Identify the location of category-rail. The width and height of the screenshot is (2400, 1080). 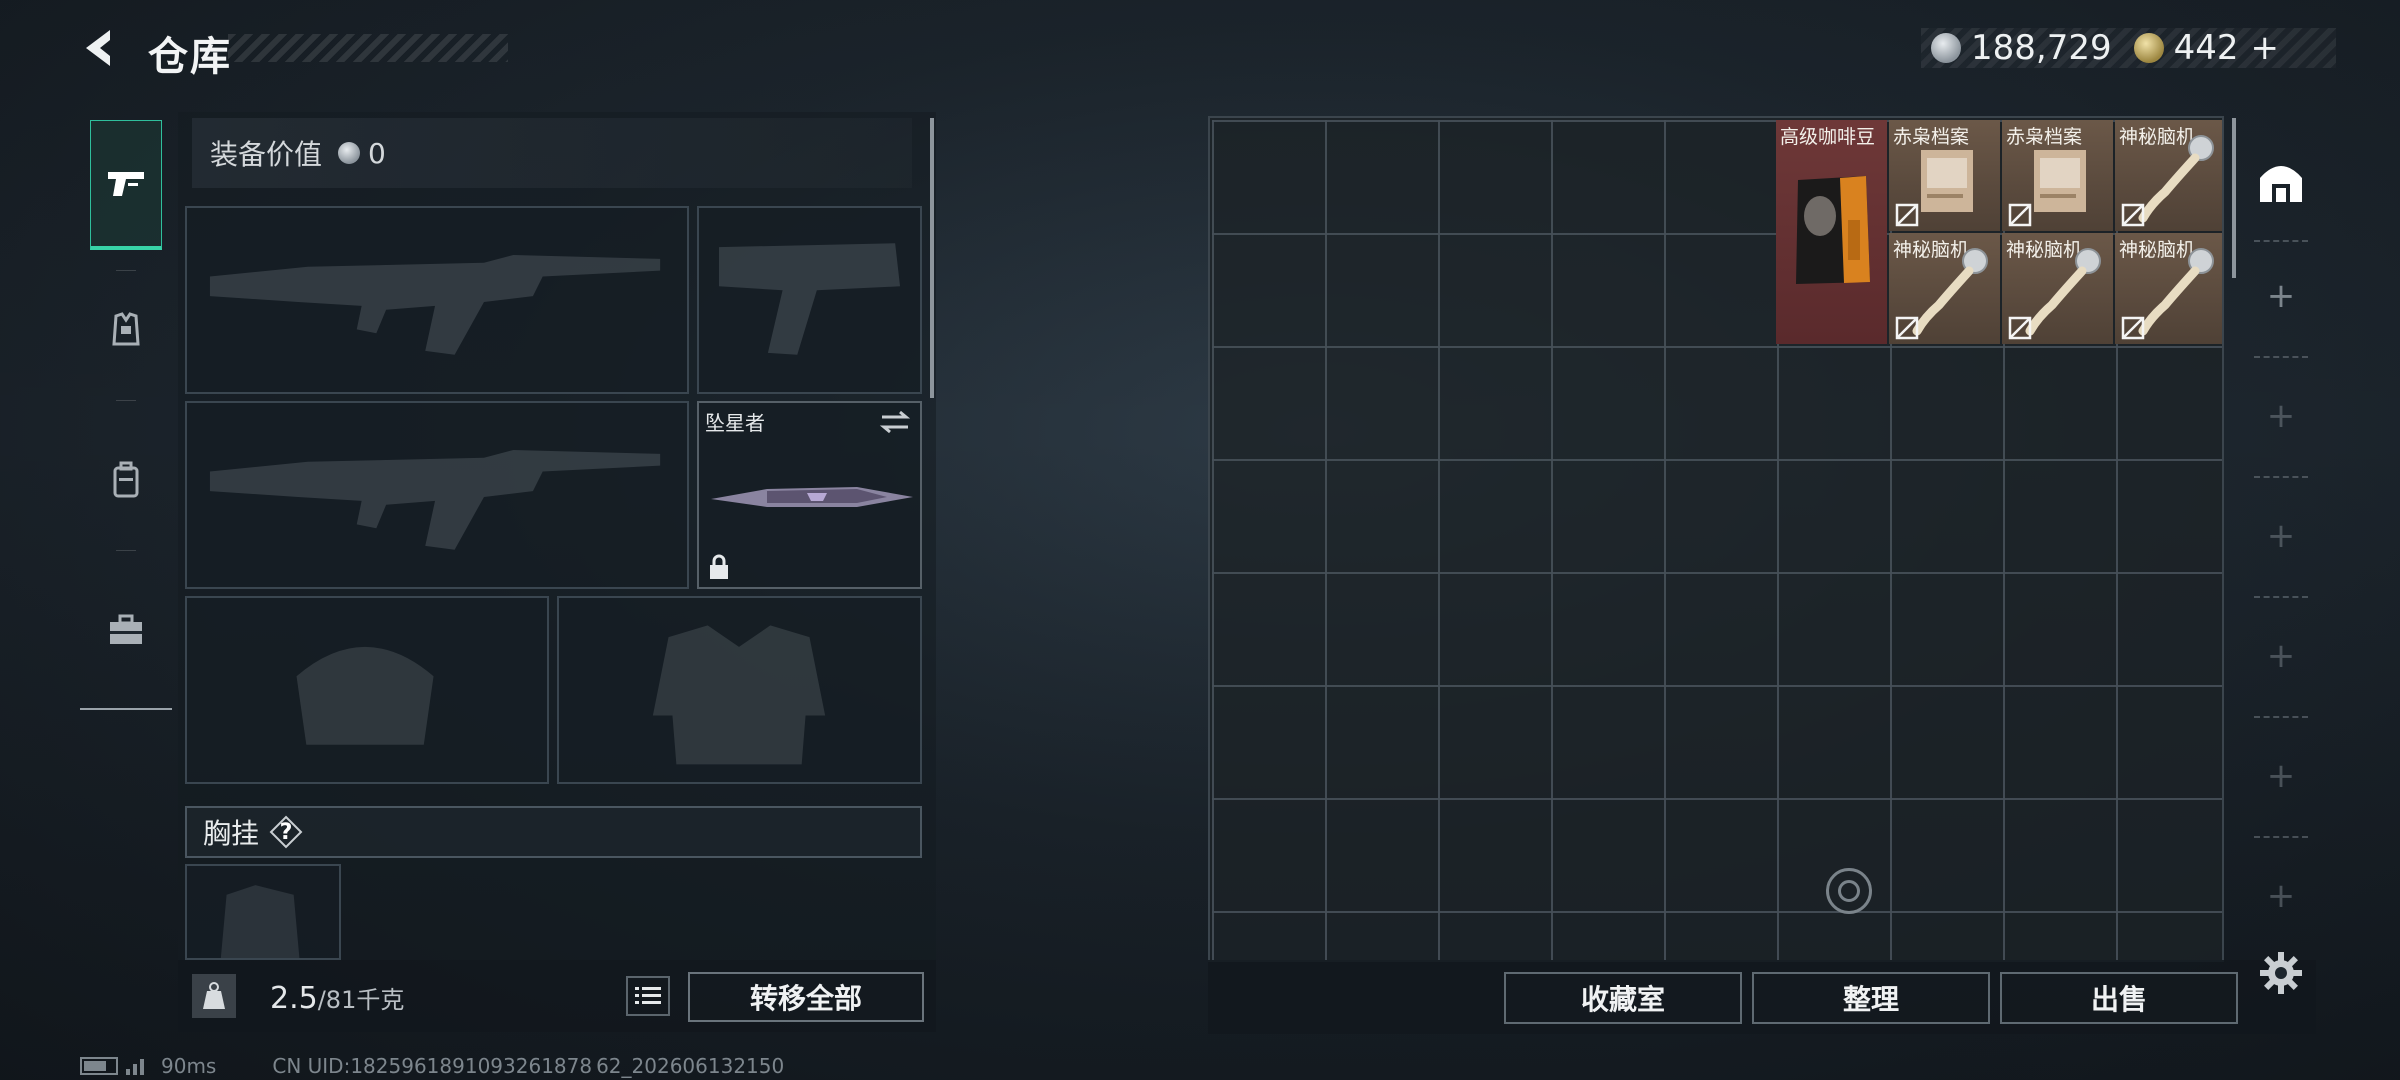
(126, 410).